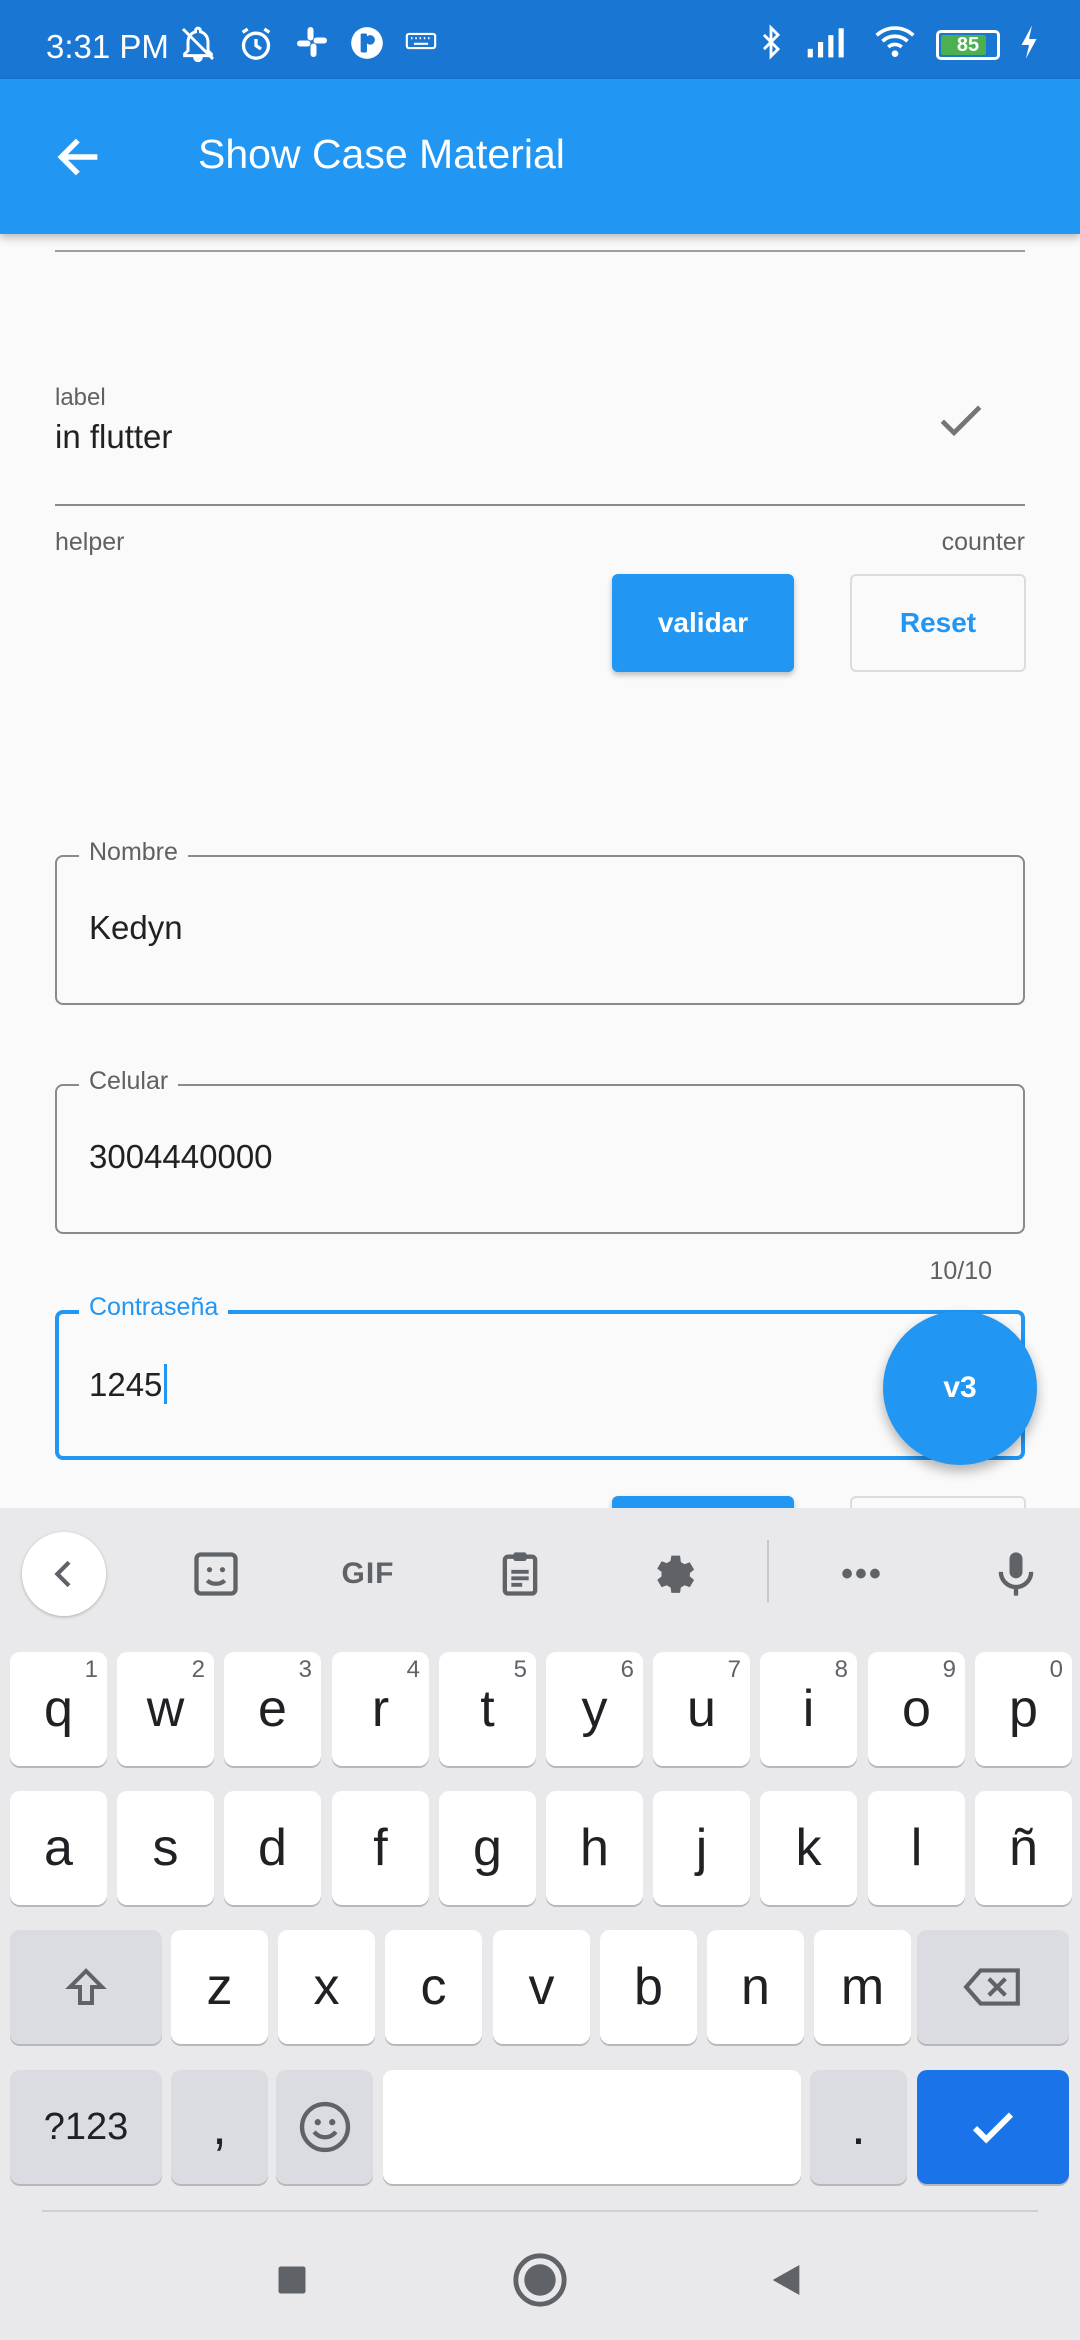  I want to click on keyboard-collapse-button, so click(64, 1574).